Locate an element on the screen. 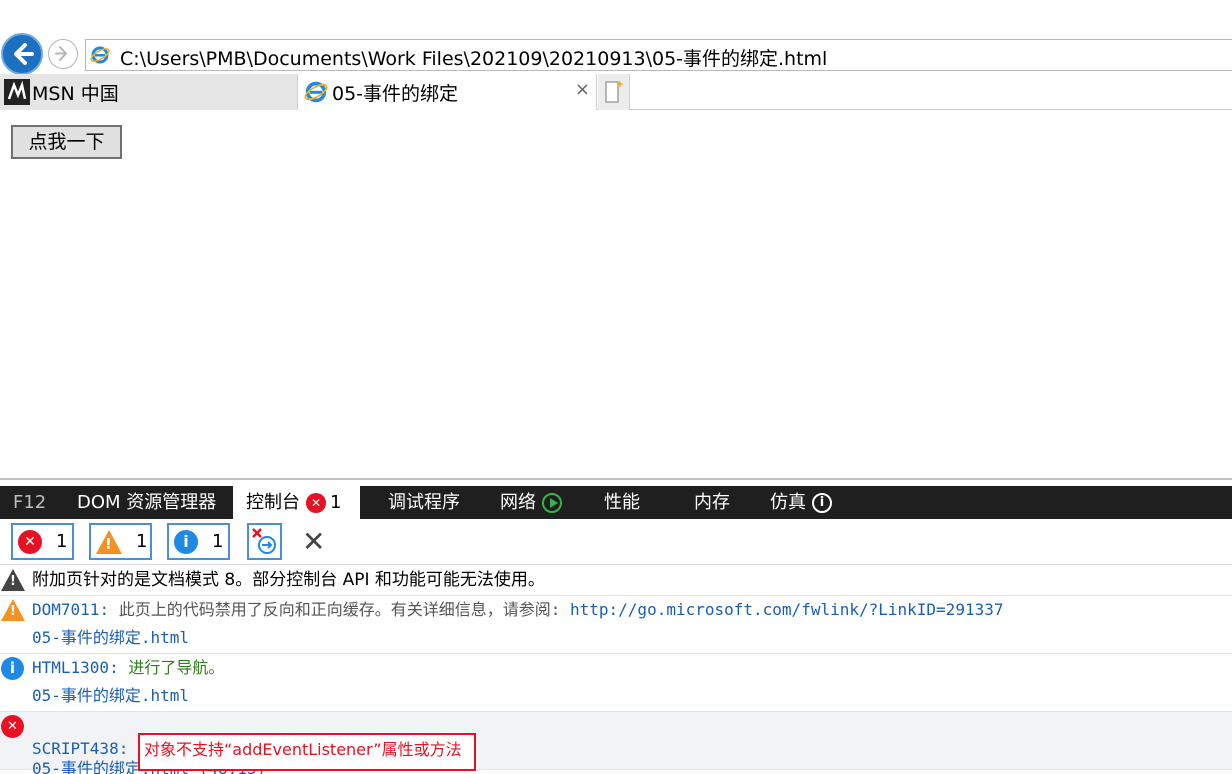 Image resolution: width=1232 pixels, height=774 pixels. tab-label: 05-事件的绑定 is located at coordinates (395, 93).